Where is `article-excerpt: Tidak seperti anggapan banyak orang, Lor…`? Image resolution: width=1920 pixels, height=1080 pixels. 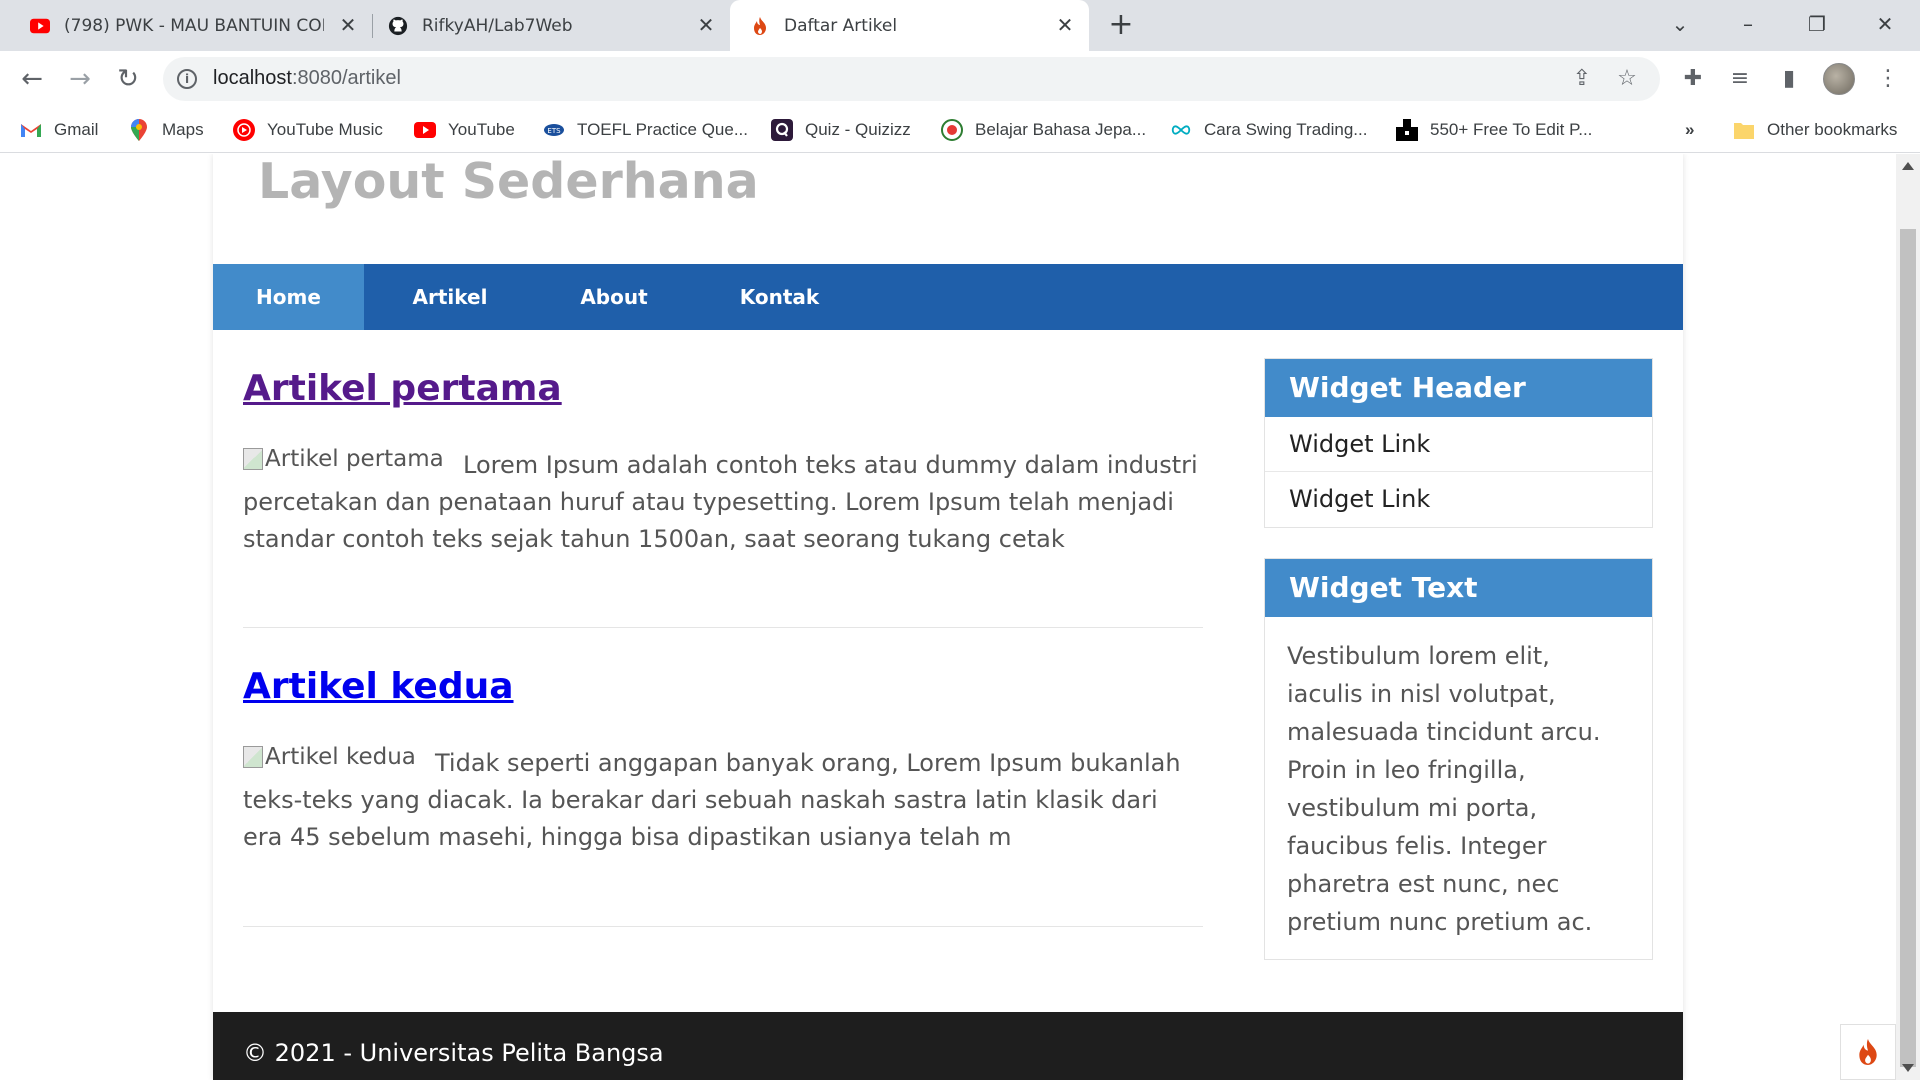
article-excerpt: Tidak seperti anggapan banyak orang, Lor… is located at coordinates (712, 800).